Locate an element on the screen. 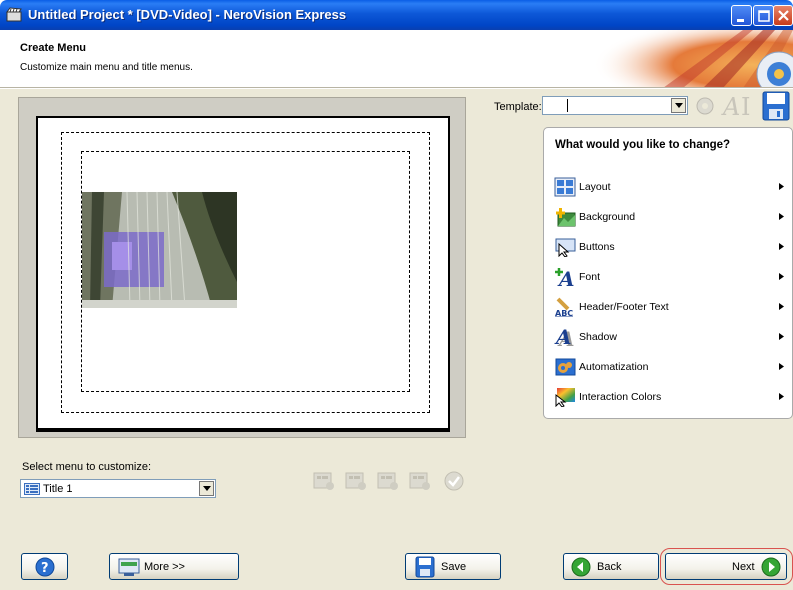 The image size is (793, 590). add-menu-icon is located at coordinates (324, 481).